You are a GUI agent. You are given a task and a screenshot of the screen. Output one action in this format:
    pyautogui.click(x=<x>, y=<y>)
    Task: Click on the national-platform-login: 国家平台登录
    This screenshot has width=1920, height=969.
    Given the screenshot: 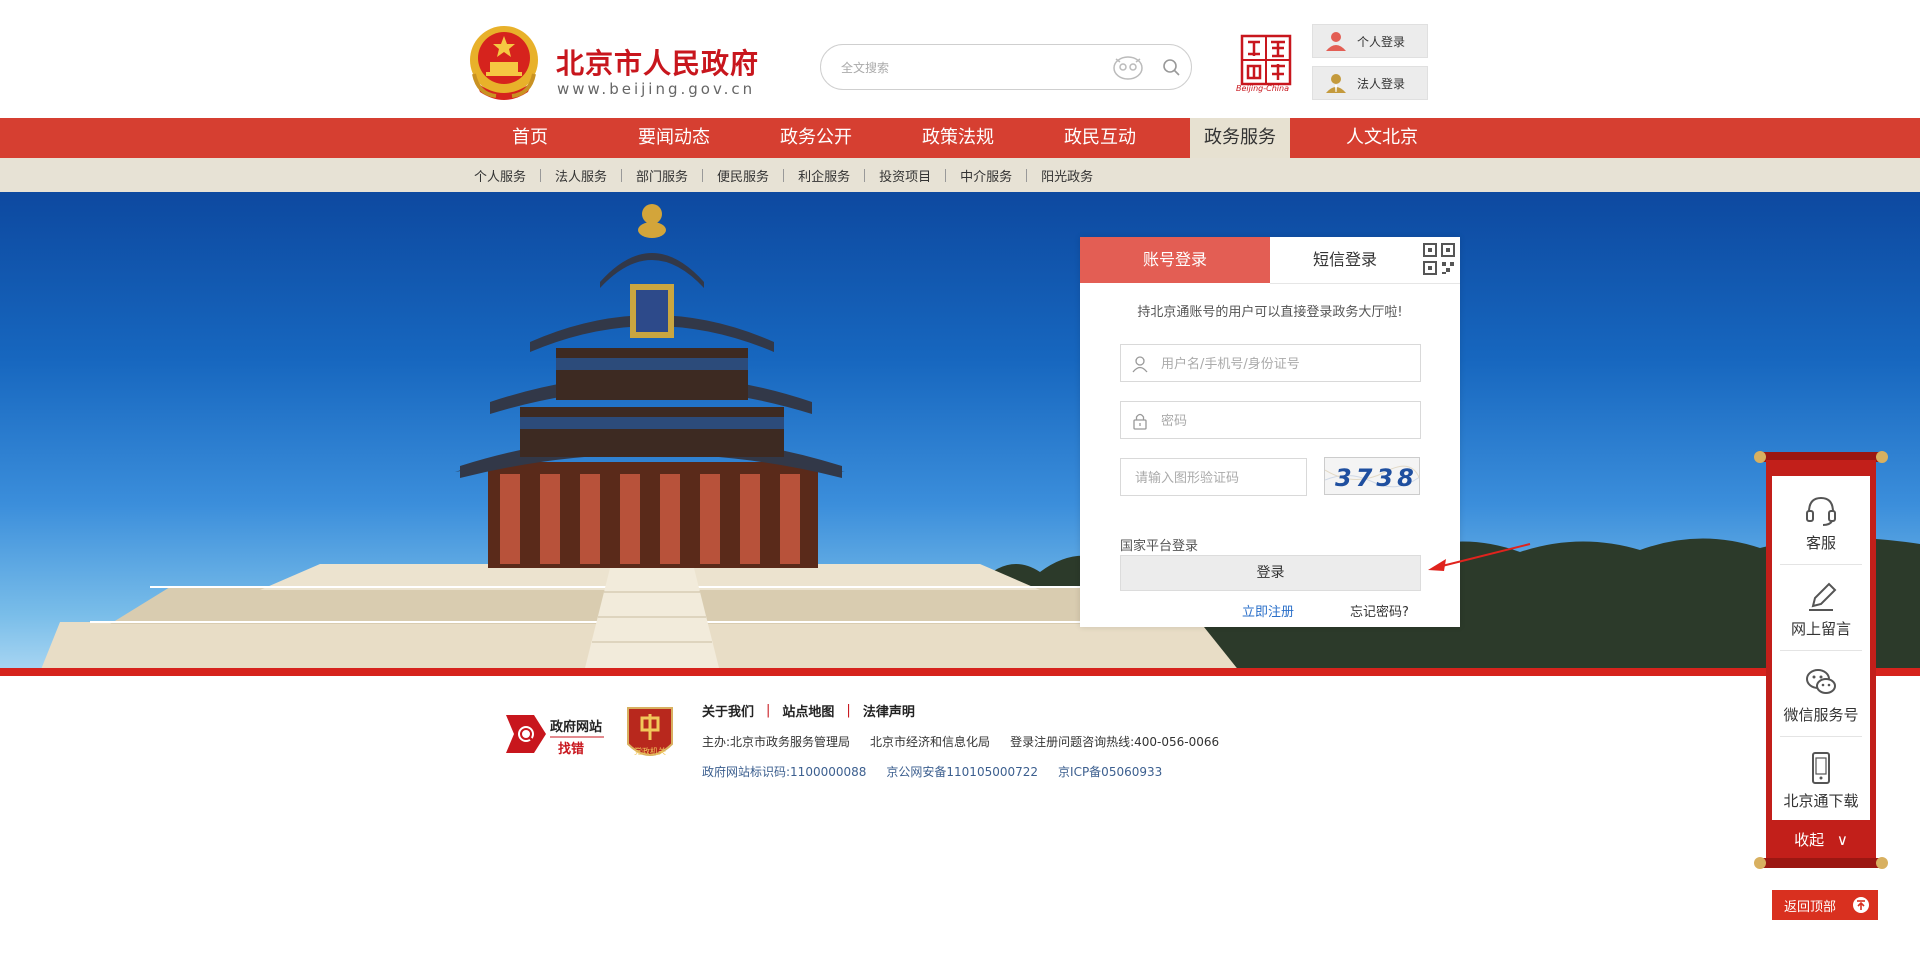 What is the action you would take?
    pyautogui.click(x=1159, y=544)
    